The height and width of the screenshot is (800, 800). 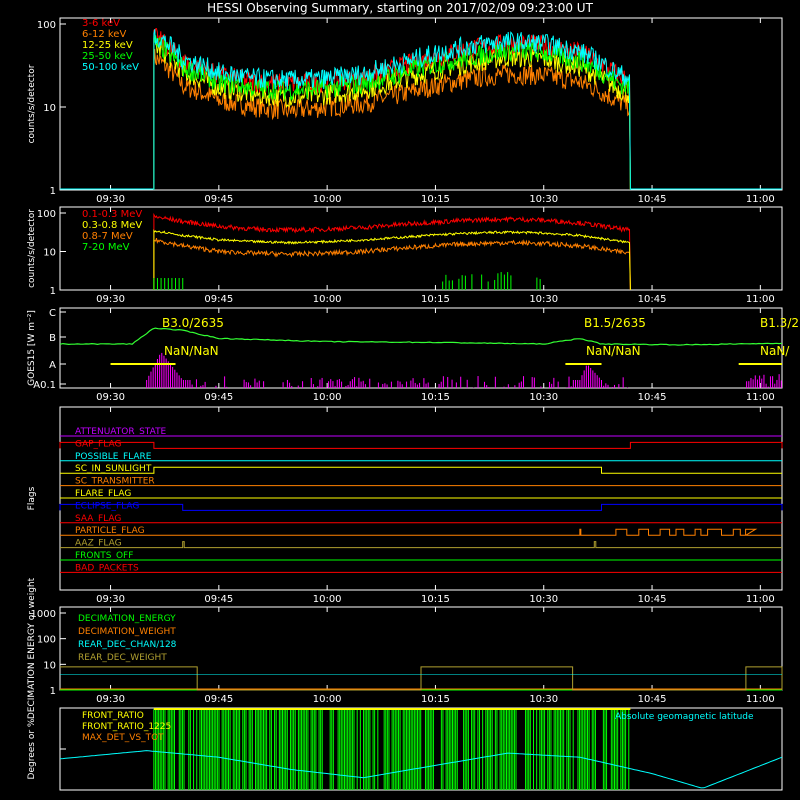 What do you see at coordinates (44, 385) in the screenshot?
I see `y-tick-label: A0.1` at bounding box center [44, 385].